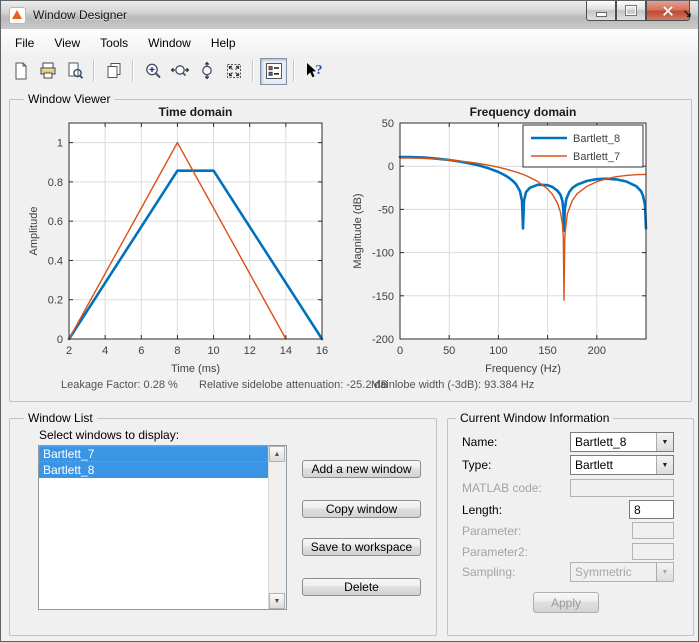  Describe the element at coordinates (17, 15) in the screenshot. I see `matlab-app-icon` at that location.